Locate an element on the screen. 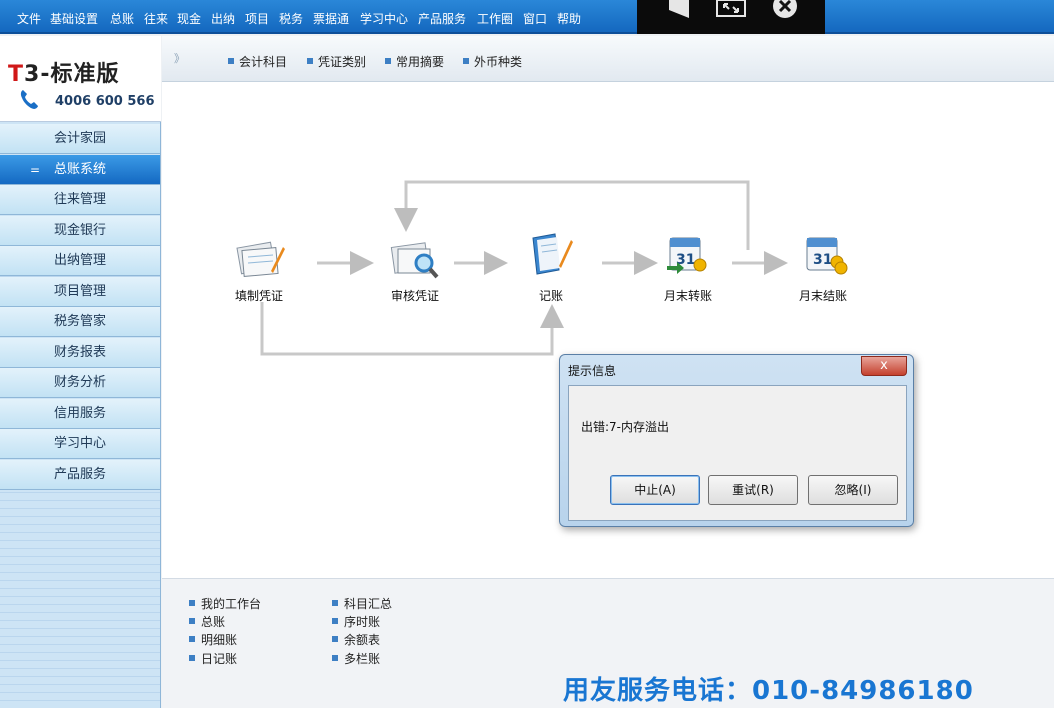 This screenshot has height=708, width=1054. sidebar-item-label: 财务分析 is located at coordinates (79, 382).